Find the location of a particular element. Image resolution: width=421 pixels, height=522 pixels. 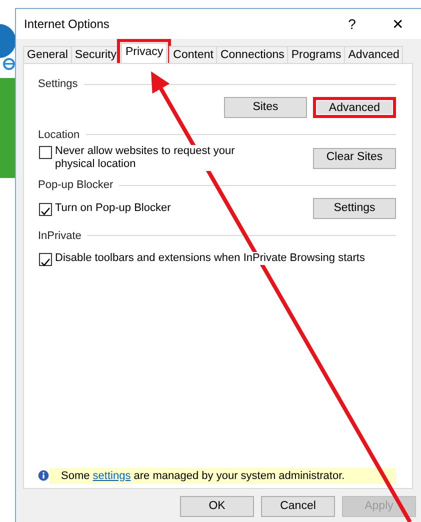

section-heading: Pop-up Blocker is located at coordinates (76, 185).